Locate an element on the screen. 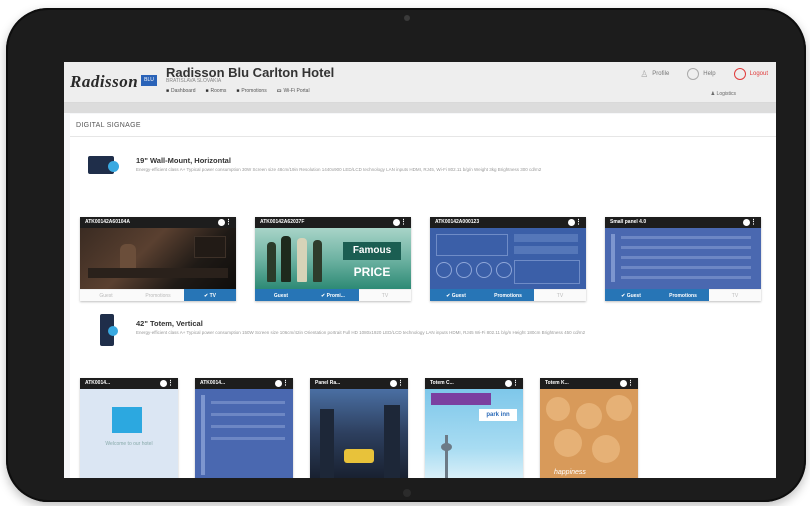 Image resolution: width=810 pixels, height=506 pixels. card-tabs: Guest Promotions ✔ TV is located at coordinates (158, 295).